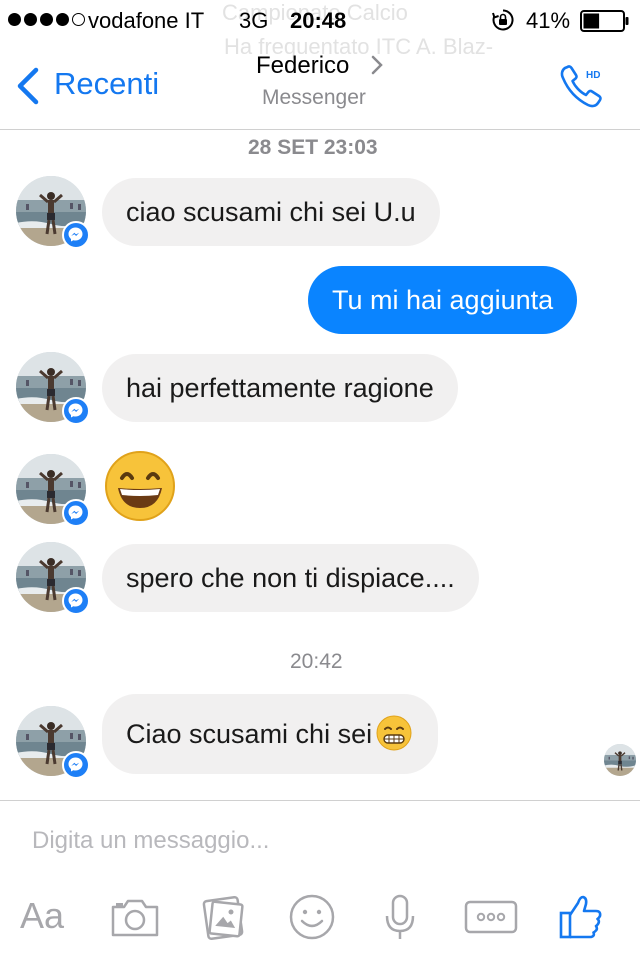 The height and width of the screenshot is (960, 640). Describe the element at coordinates (224, 917) in the screenshot. I see `gallery-icon` at that location.